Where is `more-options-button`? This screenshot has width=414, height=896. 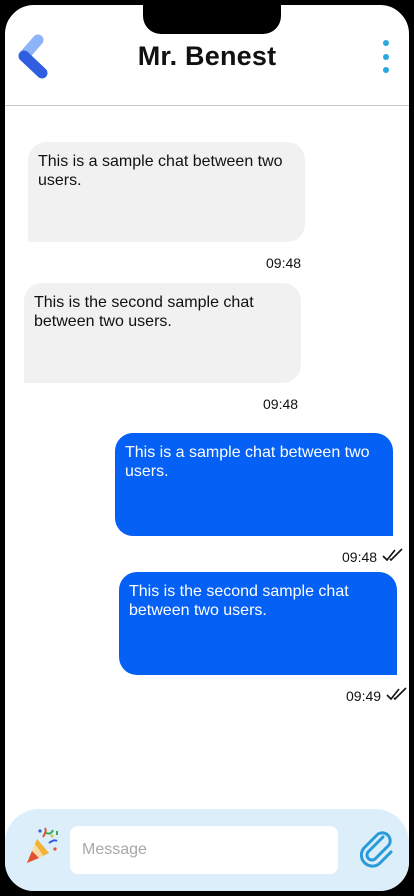
more-options-button is located at coordinates (386, 57).